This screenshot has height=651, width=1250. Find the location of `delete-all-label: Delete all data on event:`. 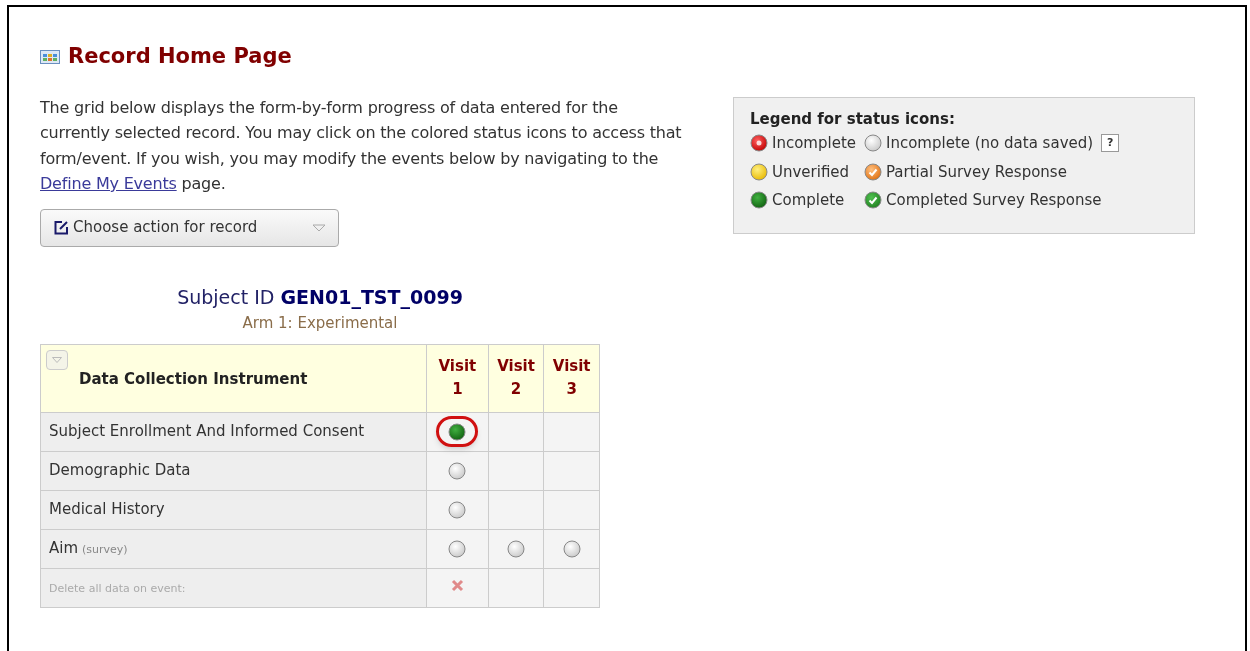

delete-all-label: Delete all data on event: is located at coordinates (117, 589).